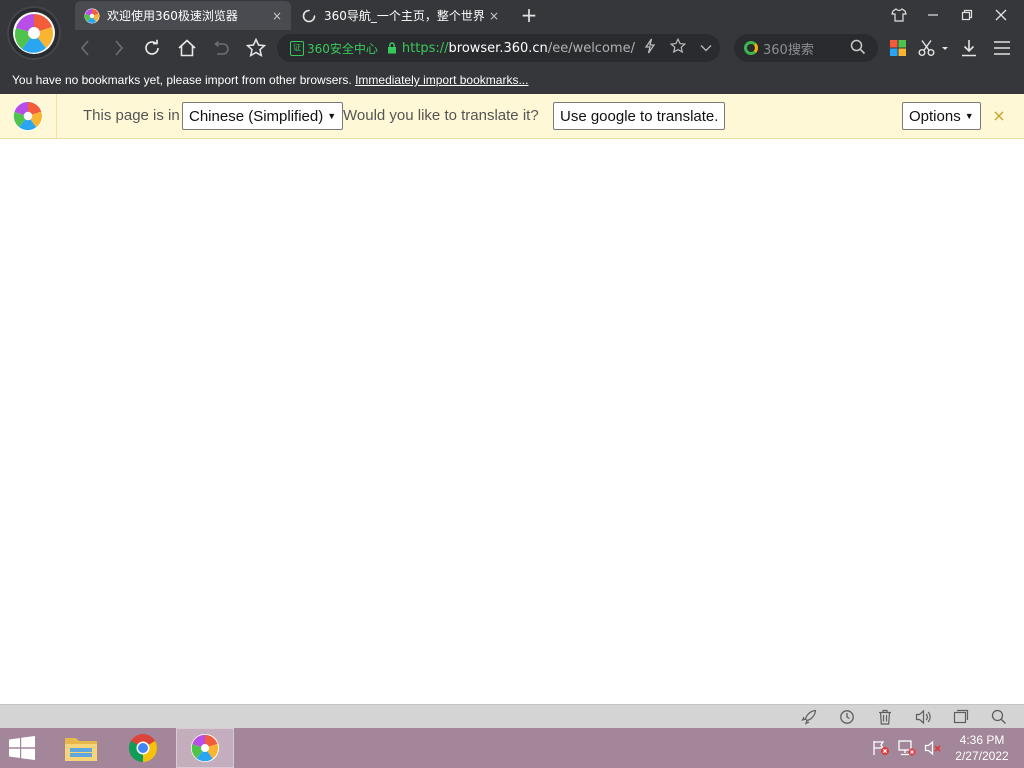  Describe the element at coordinates (591, 48) in the screenshot. I see `url-path: /ee/welcome/` at that location.